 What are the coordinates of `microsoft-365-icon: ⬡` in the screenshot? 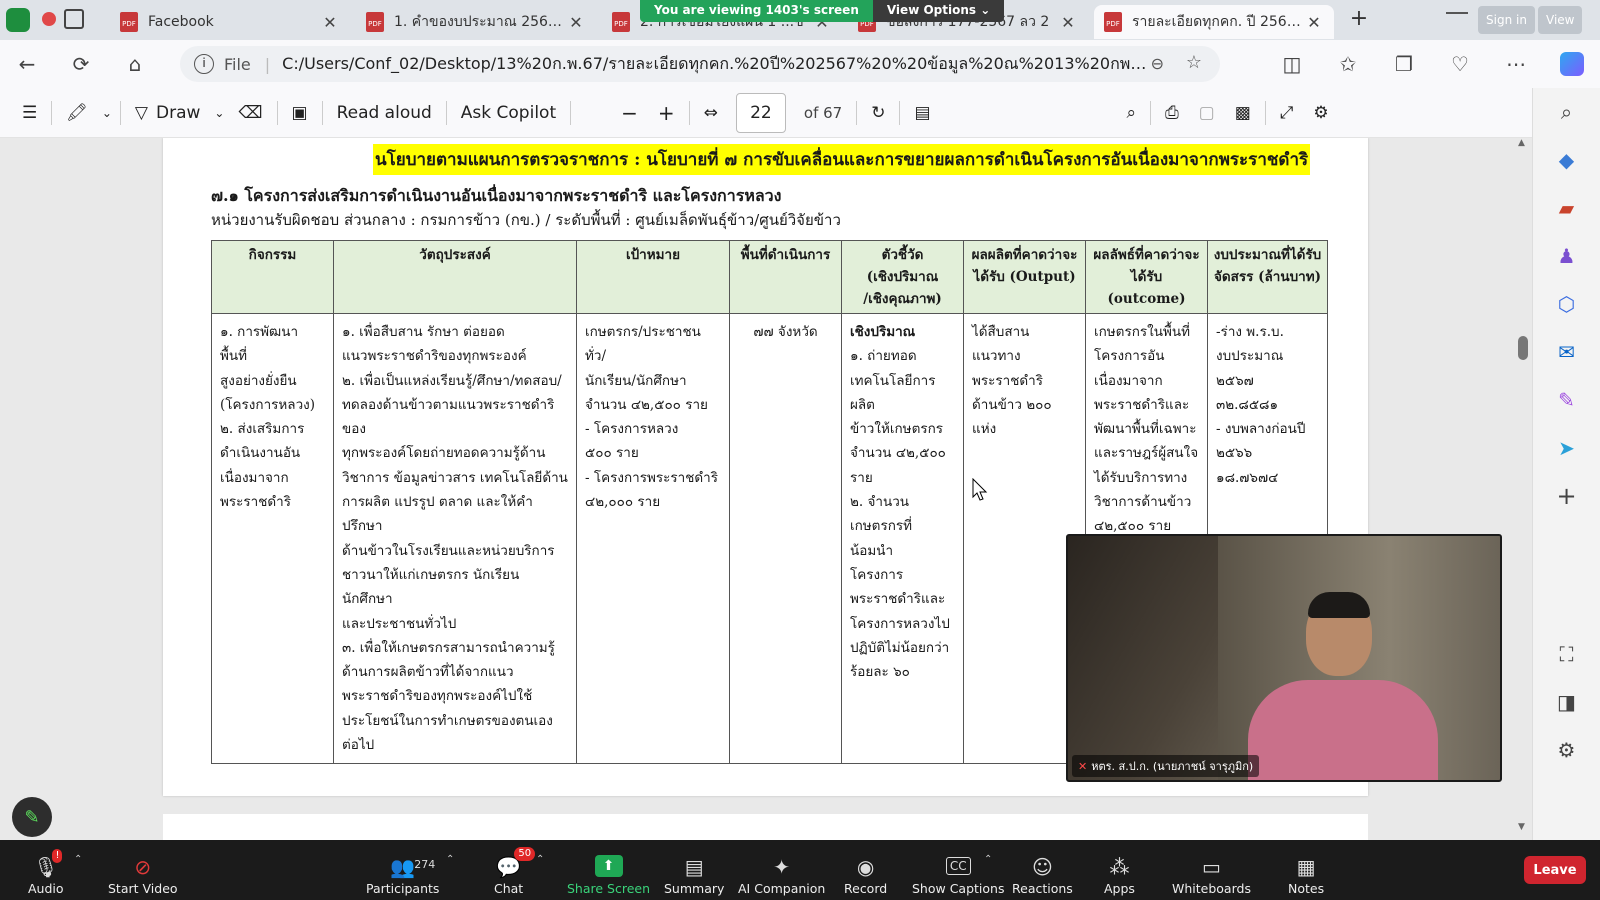 It's located at (1566, 304).